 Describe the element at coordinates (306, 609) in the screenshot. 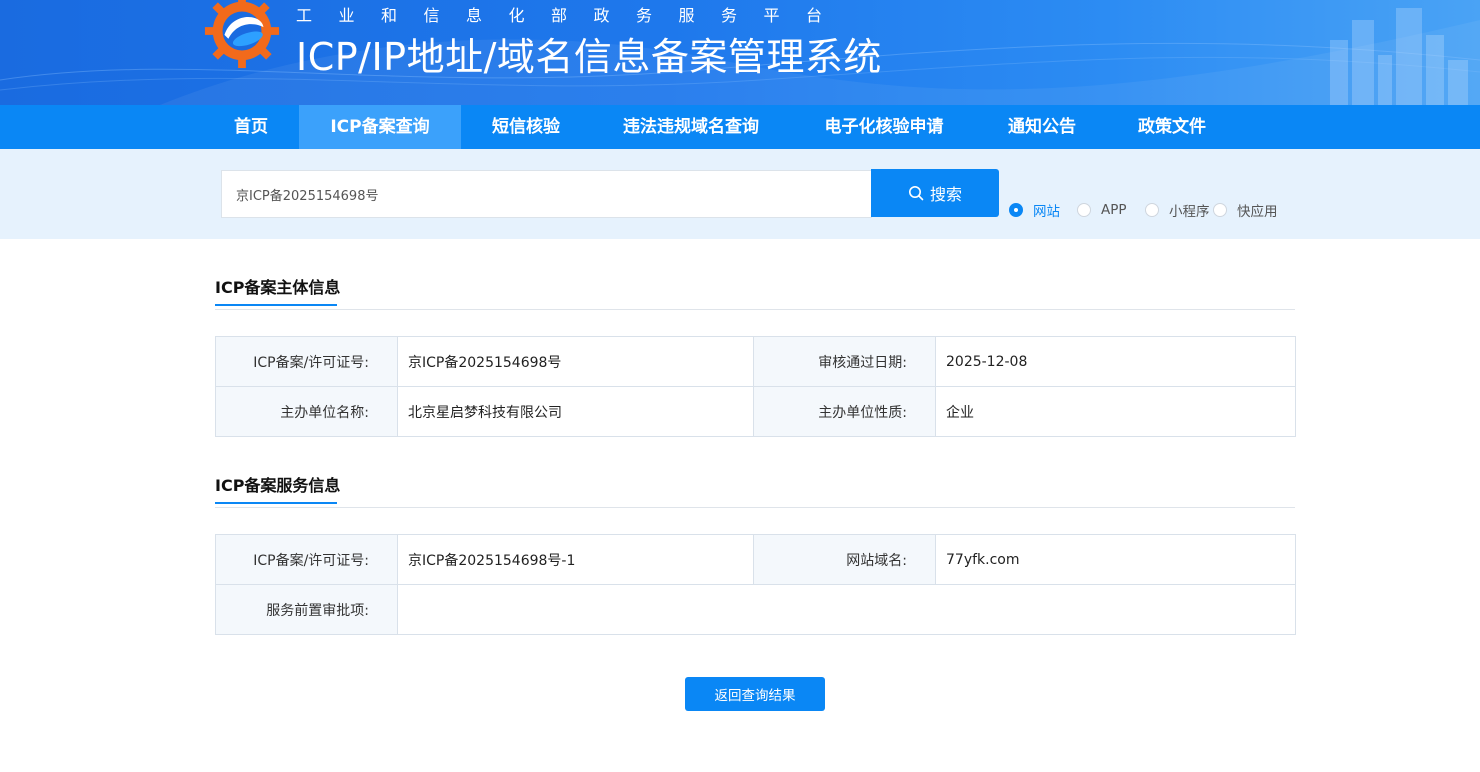

I see `pre-approval-label: 服务前置审批项:` at that location.